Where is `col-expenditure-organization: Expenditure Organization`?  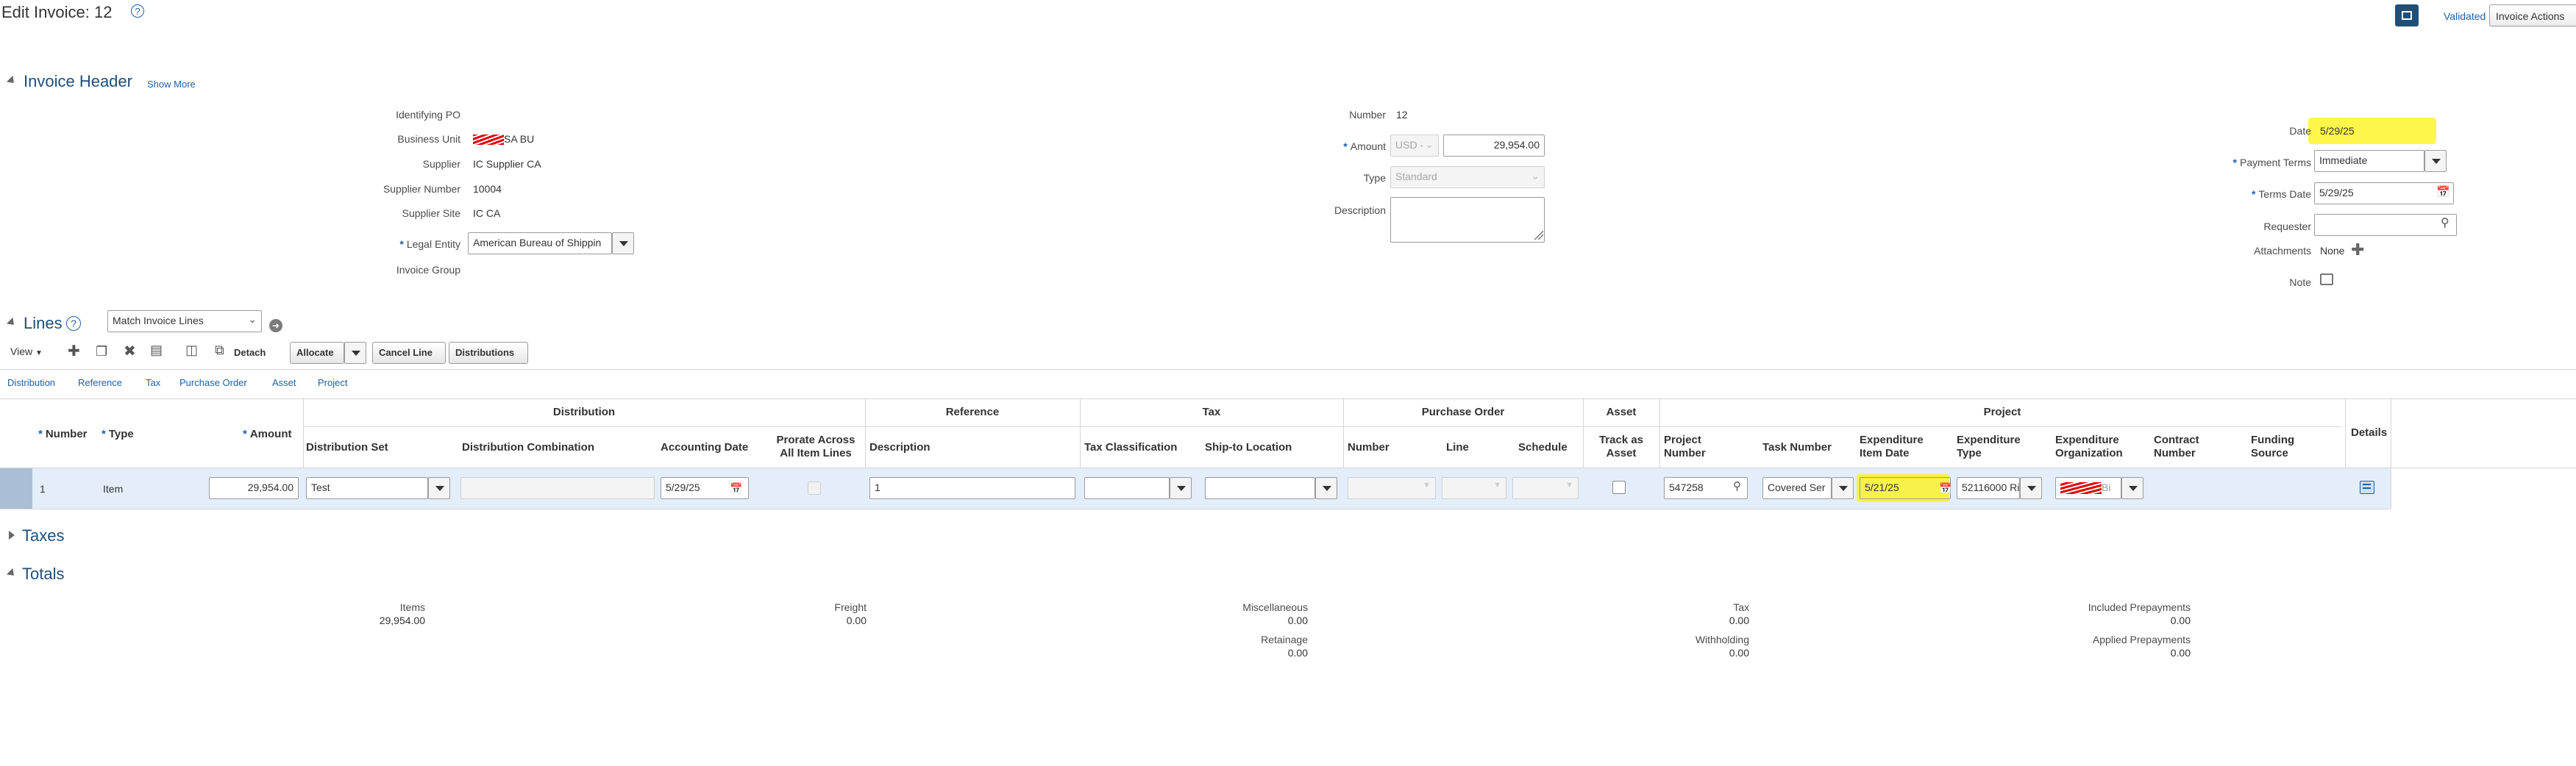 col-expenditure-organization: Expenditure Organization is located at coordinates (2089, 447).